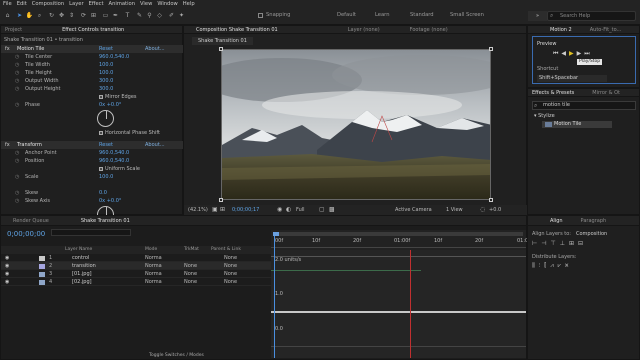 The height and width of the screenshot is (360, 640). What do you see at coordinates (127, 15) in the screenshot?
I see `type-tool-icon: T` at bounding box center [127, 15].